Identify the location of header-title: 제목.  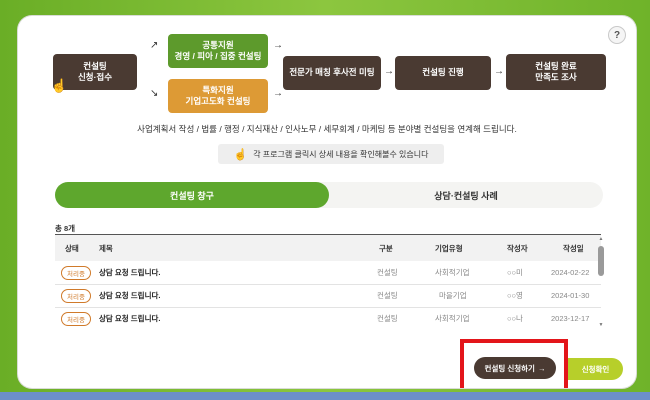
(106, 248).